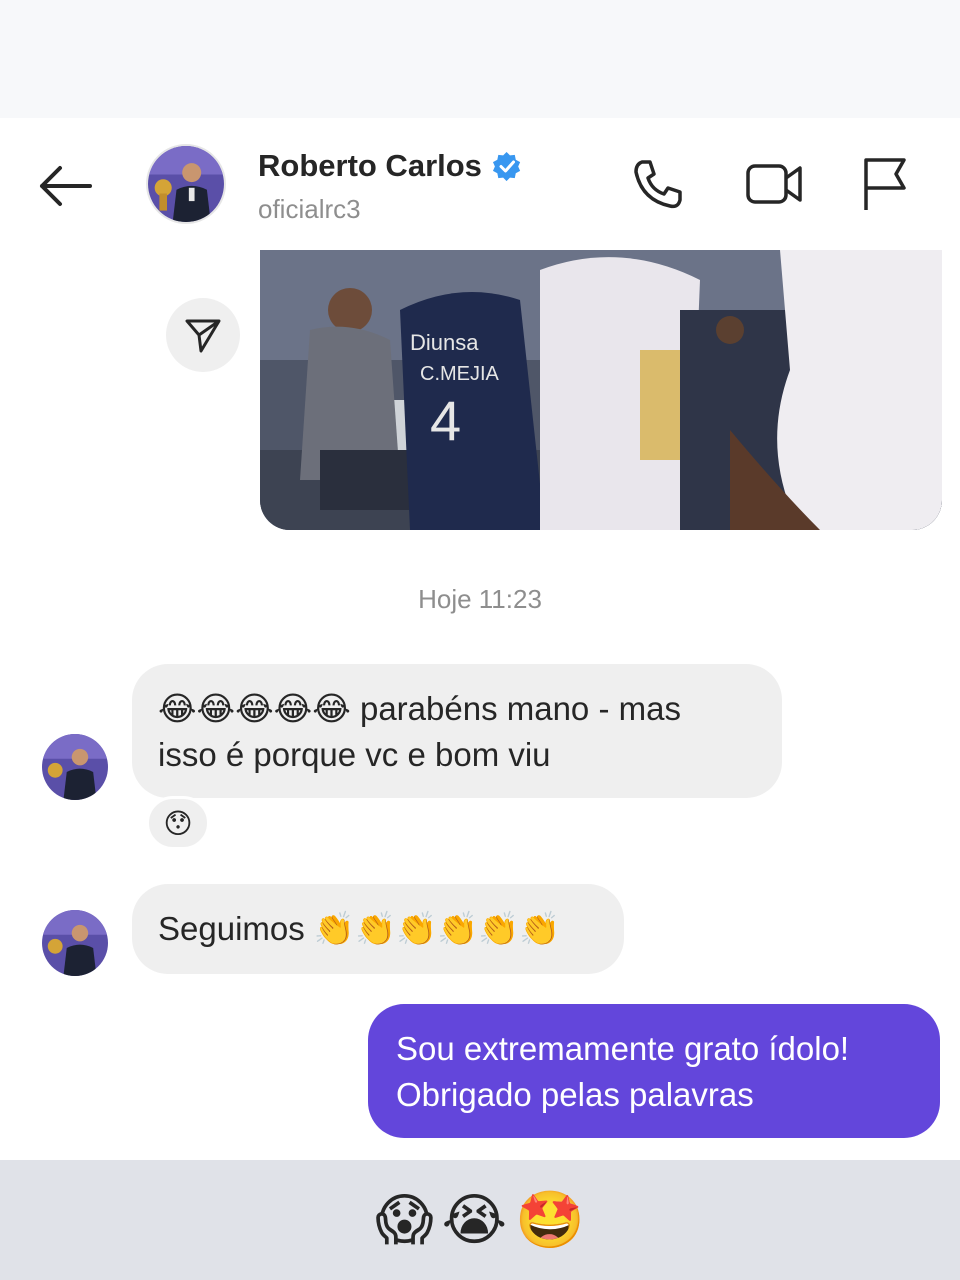 The height and width of the screenshot is (1280, 960). I want to click on message-line-2: Obrigado pelas palavras, so click(575, 1094).